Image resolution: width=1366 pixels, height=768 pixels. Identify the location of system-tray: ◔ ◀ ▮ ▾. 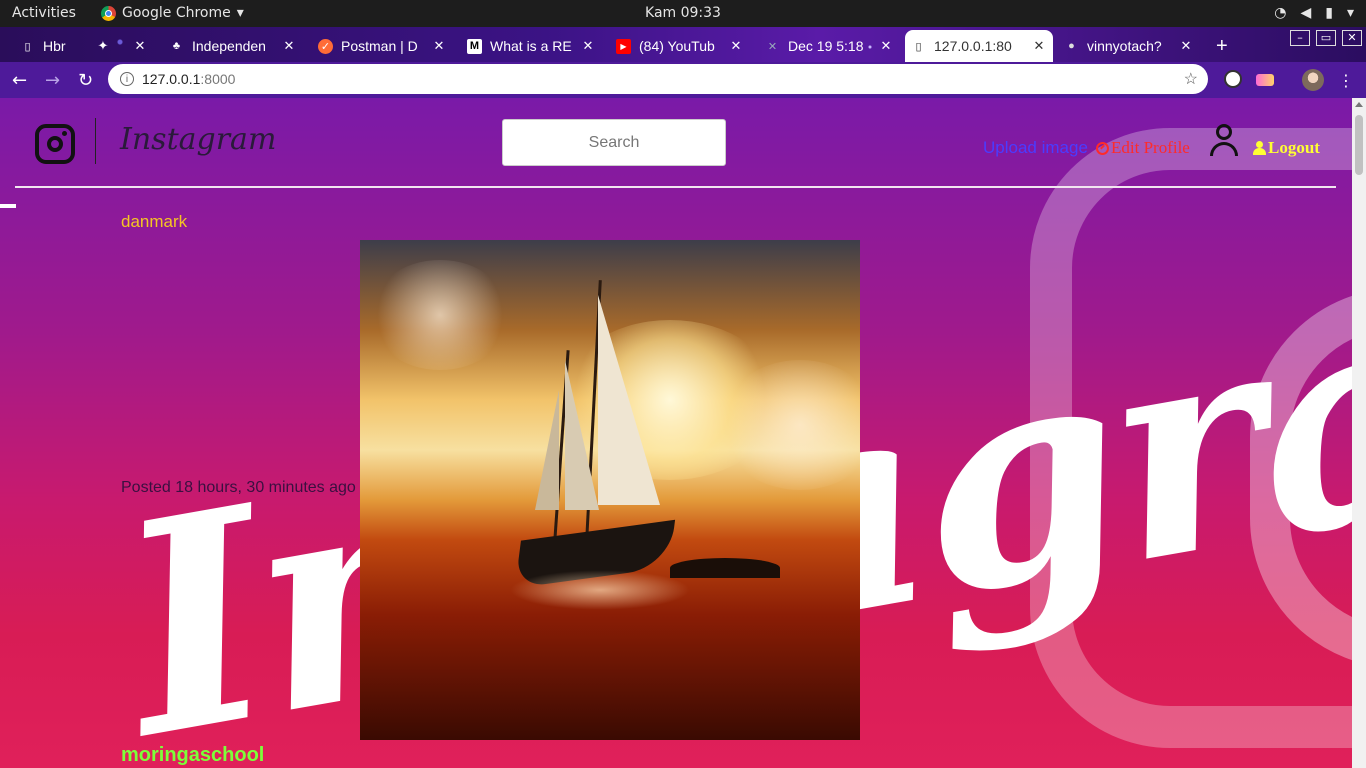
(1314, 13).